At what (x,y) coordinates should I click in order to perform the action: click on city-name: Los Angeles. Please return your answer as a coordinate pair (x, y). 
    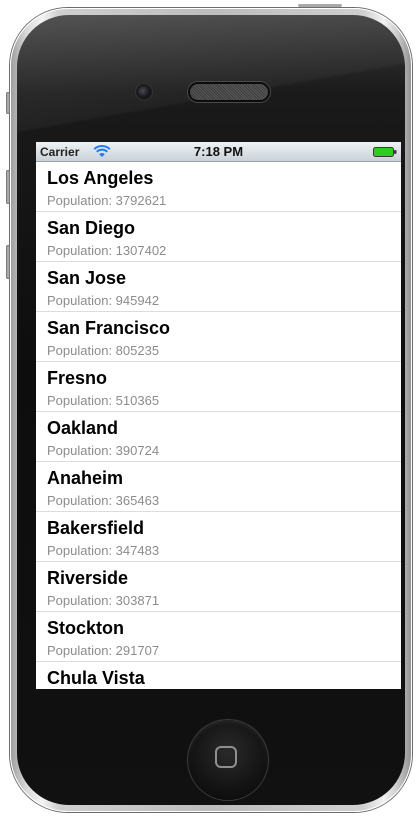
    Looking at the image, I should click on (100, 178).